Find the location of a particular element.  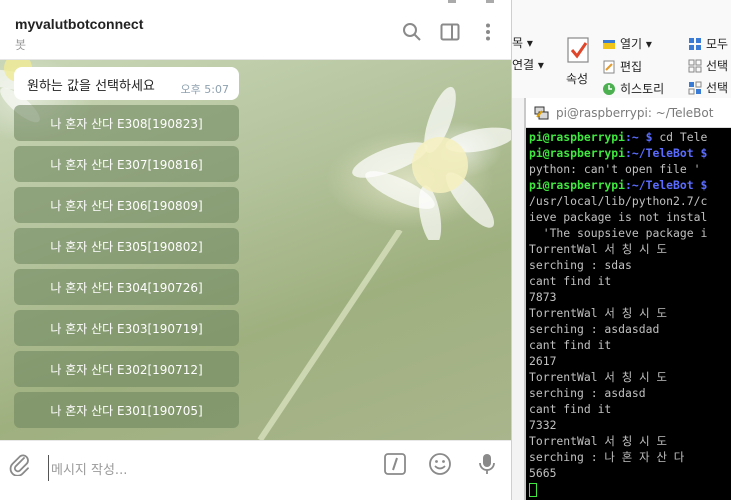

terminal-line: serching : sdas is located at coordinates (580, 265).